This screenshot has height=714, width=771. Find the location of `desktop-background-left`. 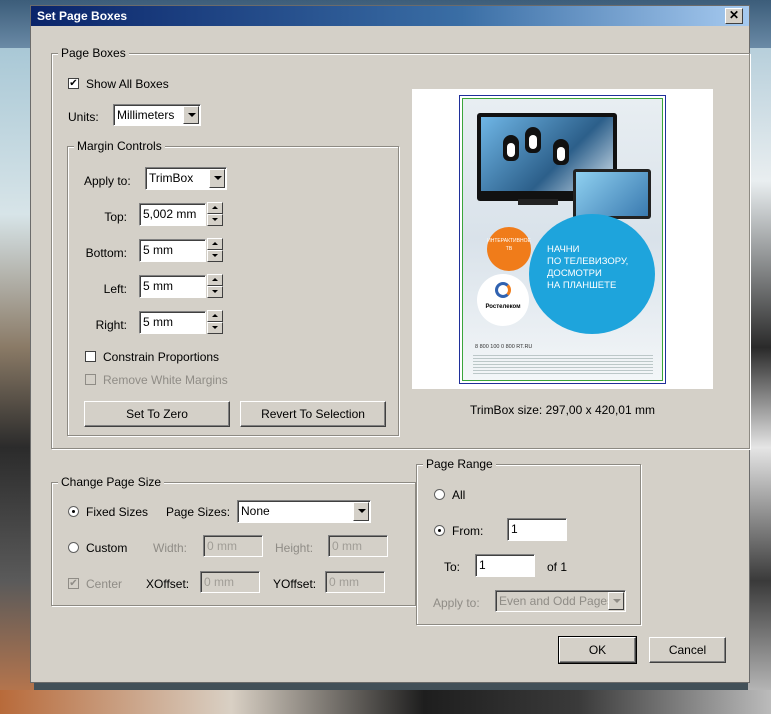

desktop-background-left is located at coordinates (17, 381).